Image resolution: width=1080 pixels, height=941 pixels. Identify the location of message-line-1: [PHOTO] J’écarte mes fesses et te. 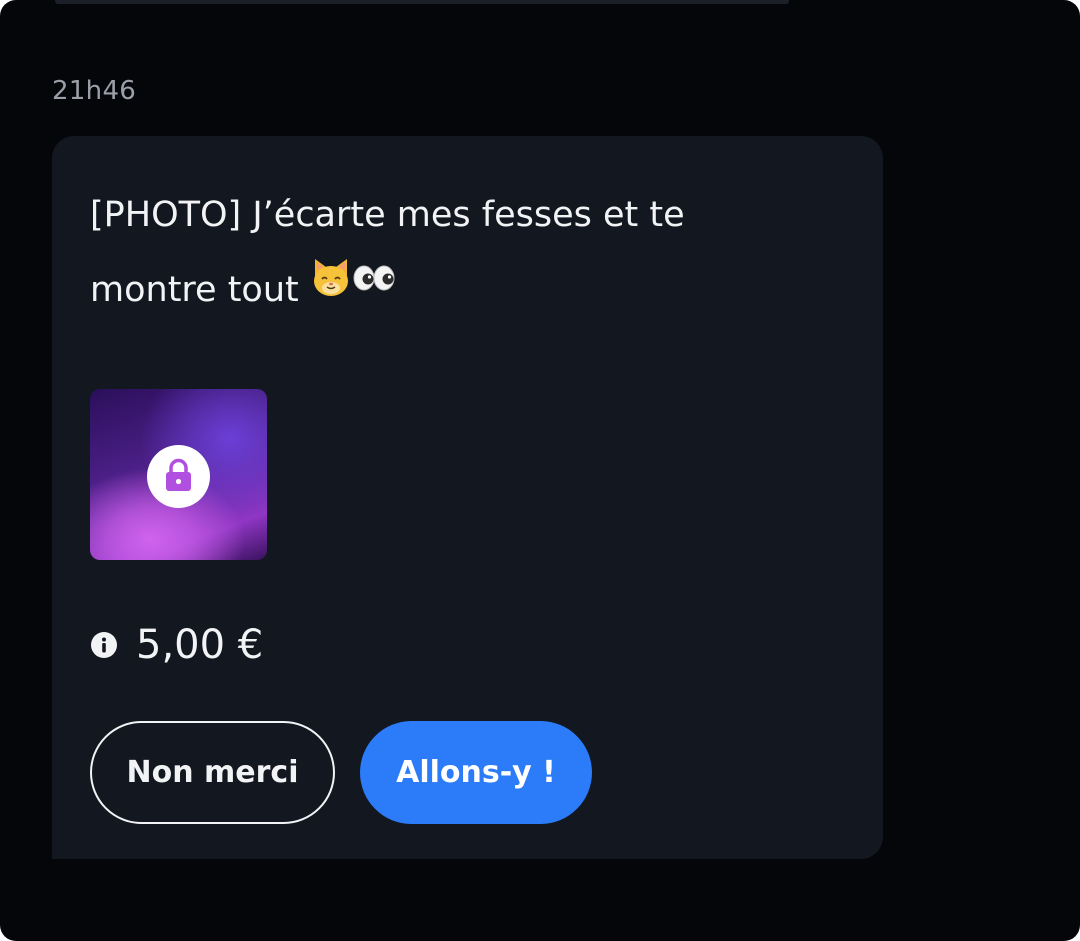
(387, 215).